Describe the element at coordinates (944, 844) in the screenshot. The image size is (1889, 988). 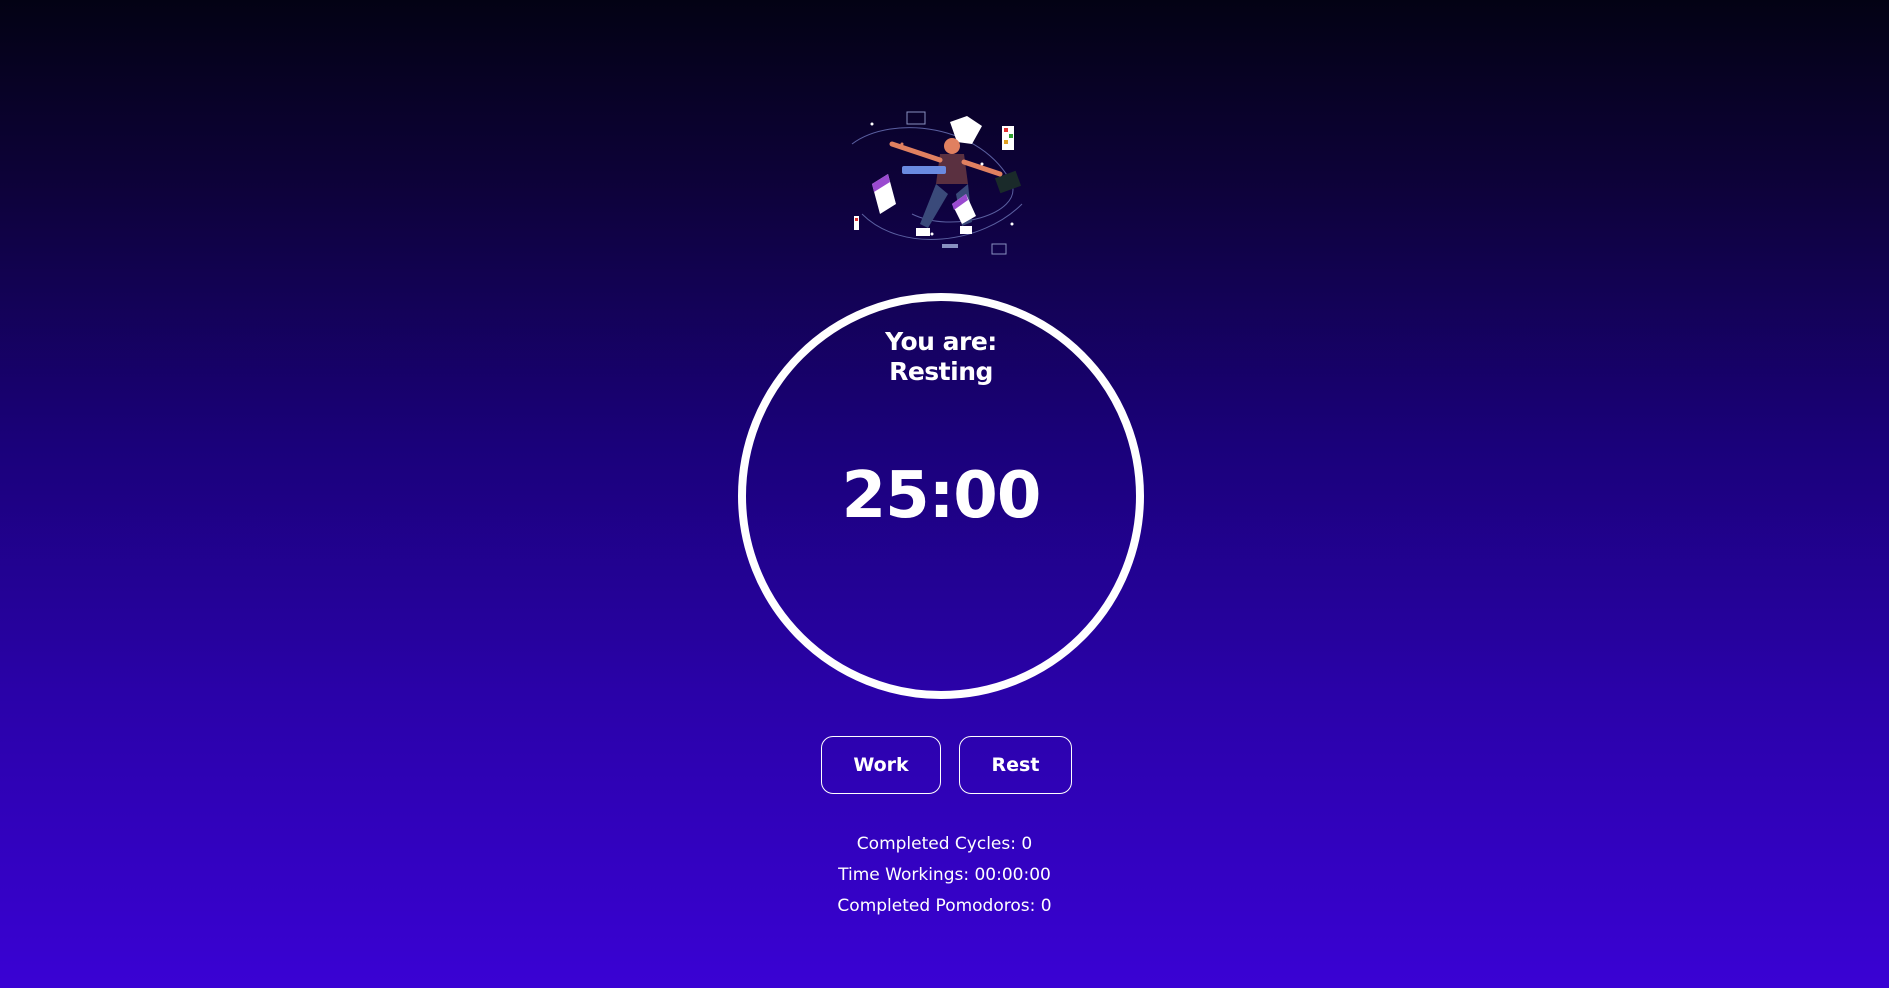
I see `completed-cycles-text: Completed Cycles: 0` at that location.